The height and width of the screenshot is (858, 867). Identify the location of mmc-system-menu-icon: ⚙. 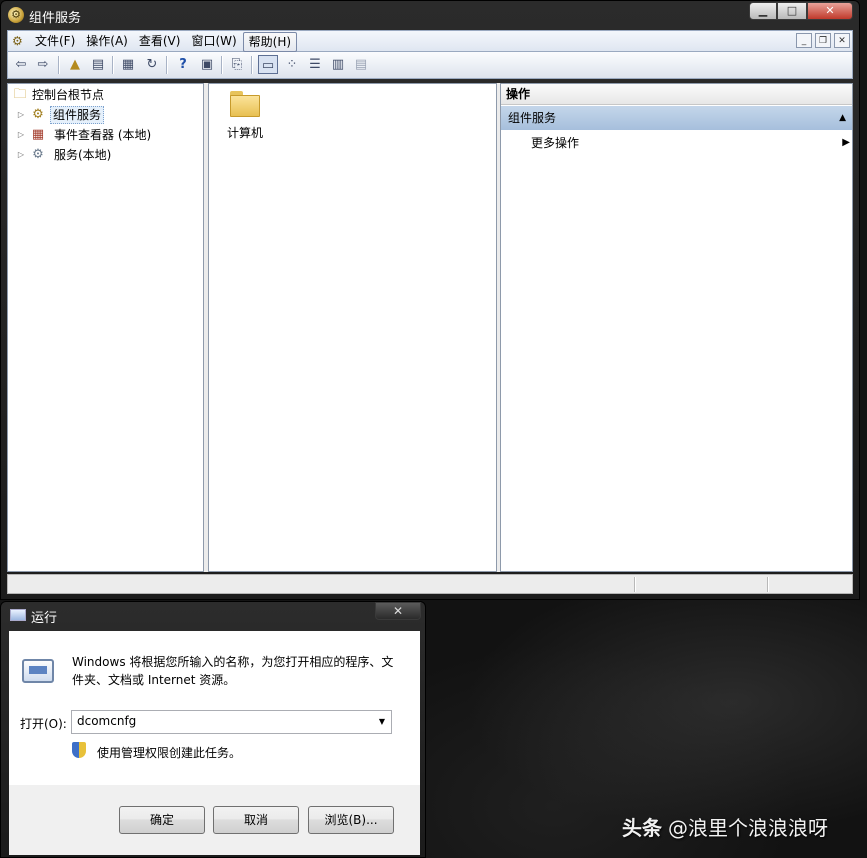
(17, 41).